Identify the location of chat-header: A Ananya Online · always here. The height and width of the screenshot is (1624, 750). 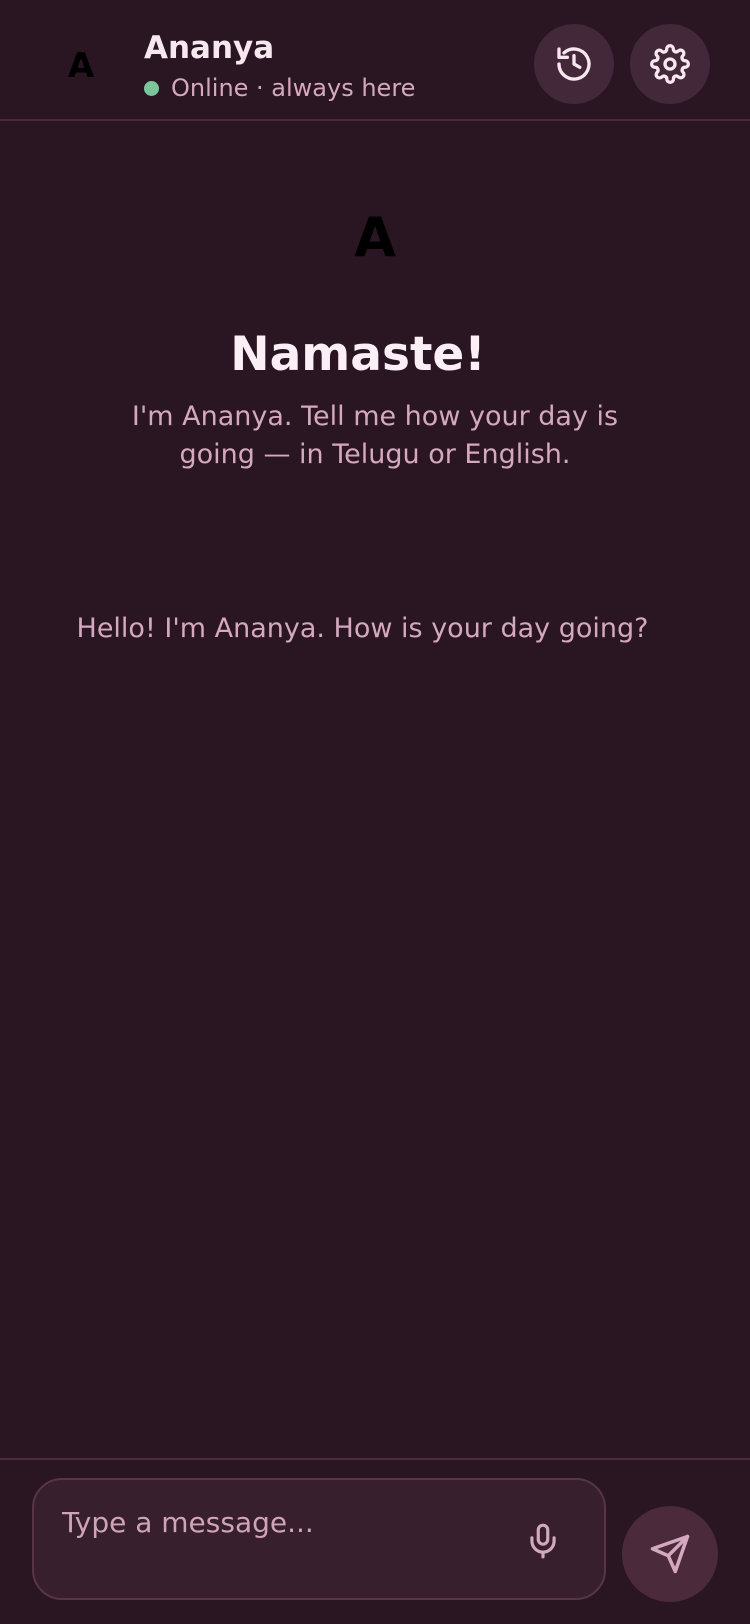
(375, 60).